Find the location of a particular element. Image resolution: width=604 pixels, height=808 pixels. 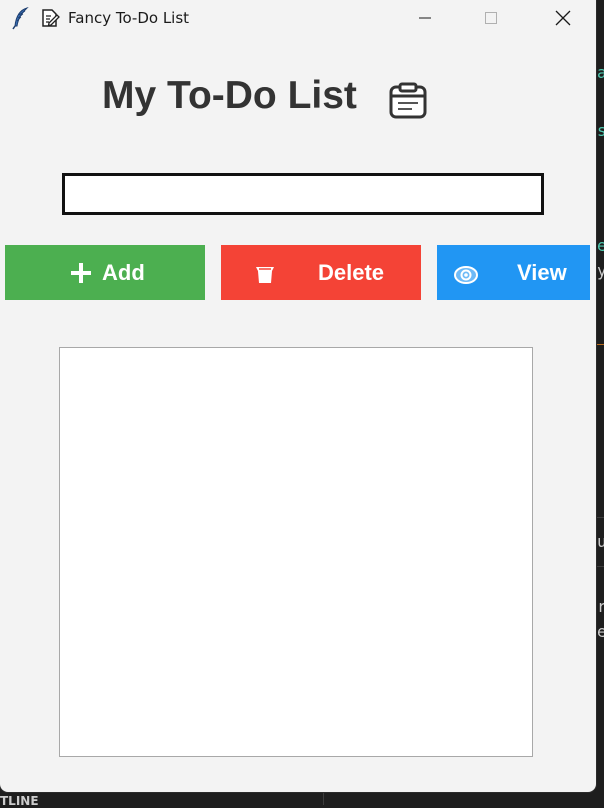

add-button: Add is located at coordinates (105, 272).